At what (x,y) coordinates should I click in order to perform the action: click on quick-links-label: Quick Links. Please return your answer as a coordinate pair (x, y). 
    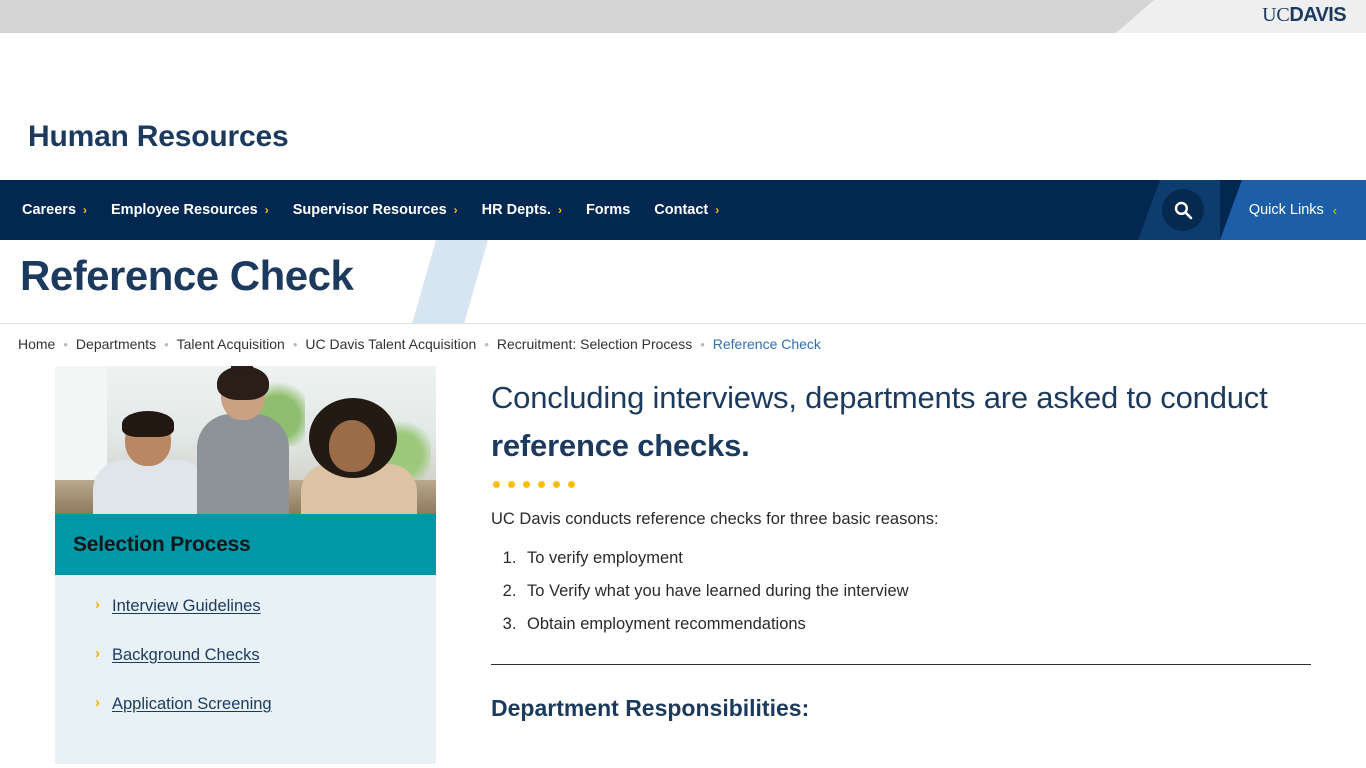
    Looking at the image, I should click on (1286, 210).